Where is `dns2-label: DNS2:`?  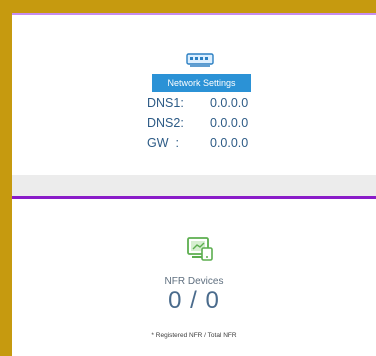
dns2-label: DNS2: is located at coordinates (165, 123).